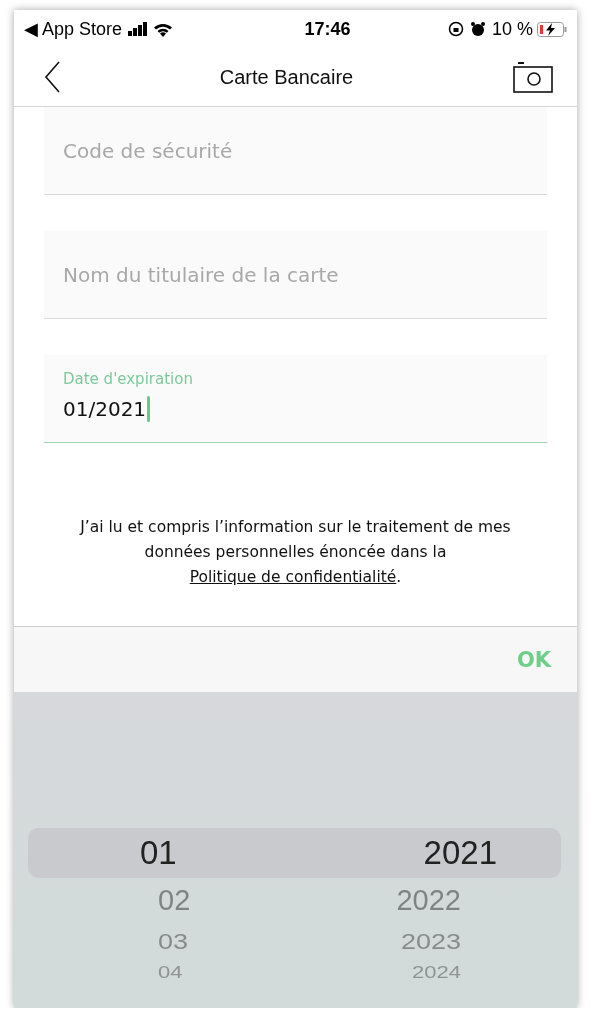 This screenshot has height=1024, width=591. I want to click on text-cursor, so click(149, 408).